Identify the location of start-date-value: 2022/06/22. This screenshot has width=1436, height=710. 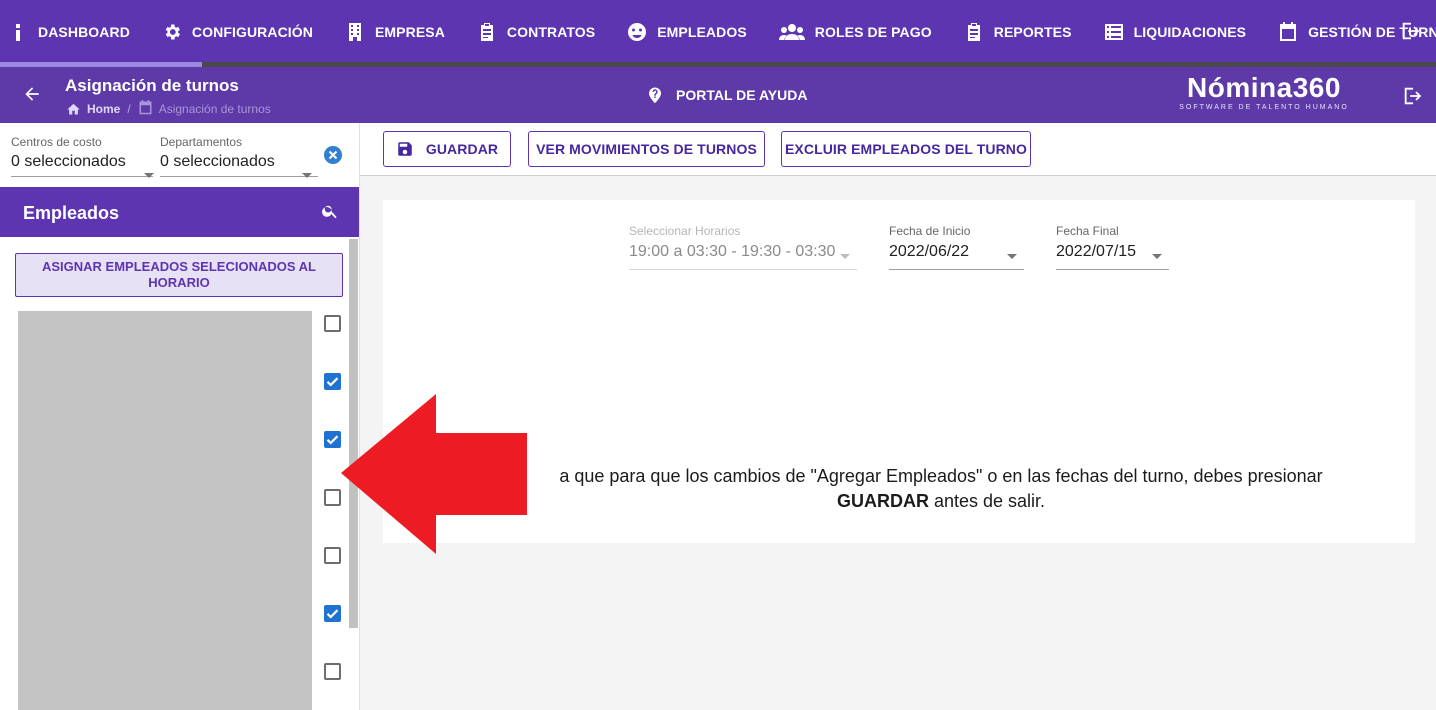
(929, 251).